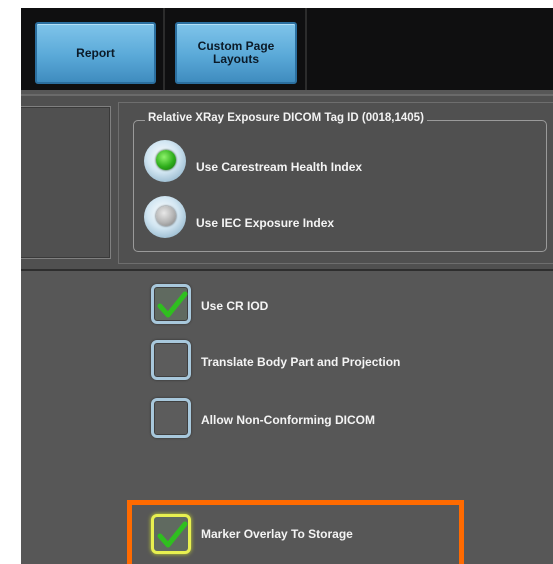  I want to click on allow-non-conforming-checkbox, so click(171, 418).